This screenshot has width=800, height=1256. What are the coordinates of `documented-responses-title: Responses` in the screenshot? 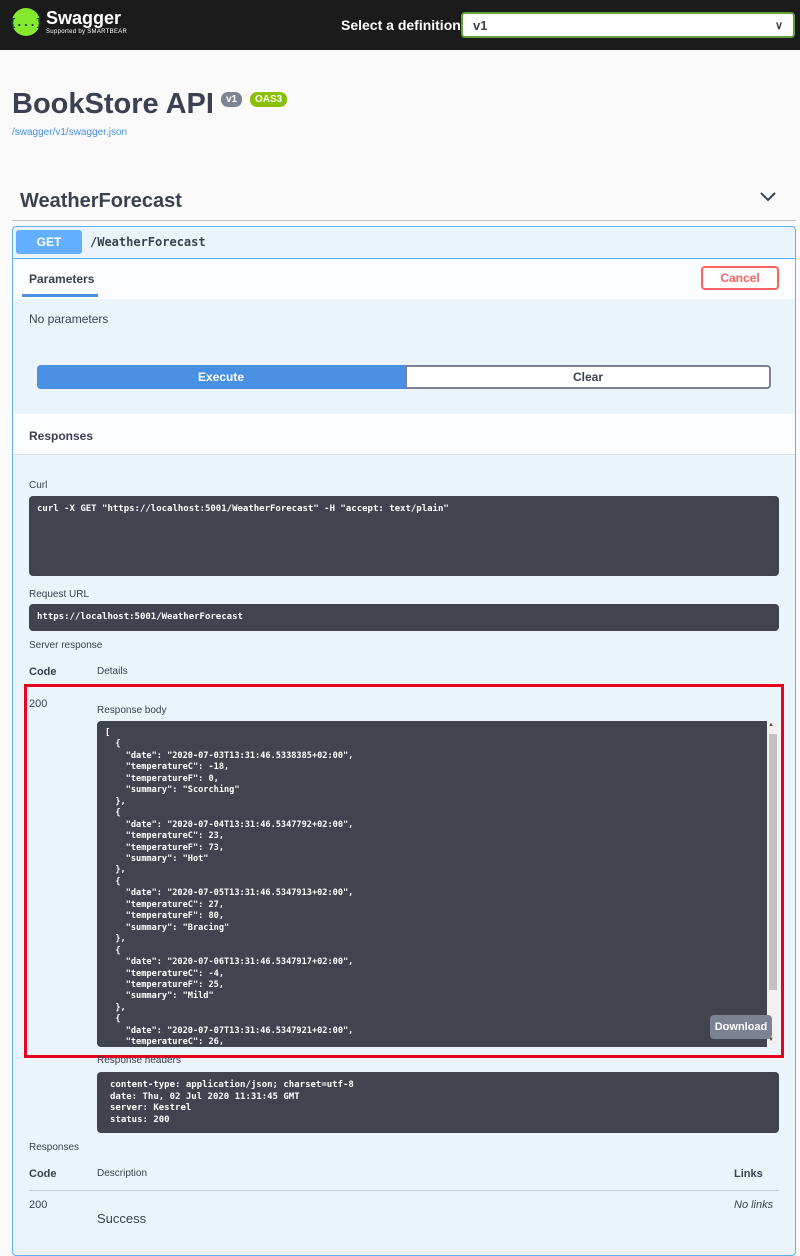 It's located at (54, 1147).